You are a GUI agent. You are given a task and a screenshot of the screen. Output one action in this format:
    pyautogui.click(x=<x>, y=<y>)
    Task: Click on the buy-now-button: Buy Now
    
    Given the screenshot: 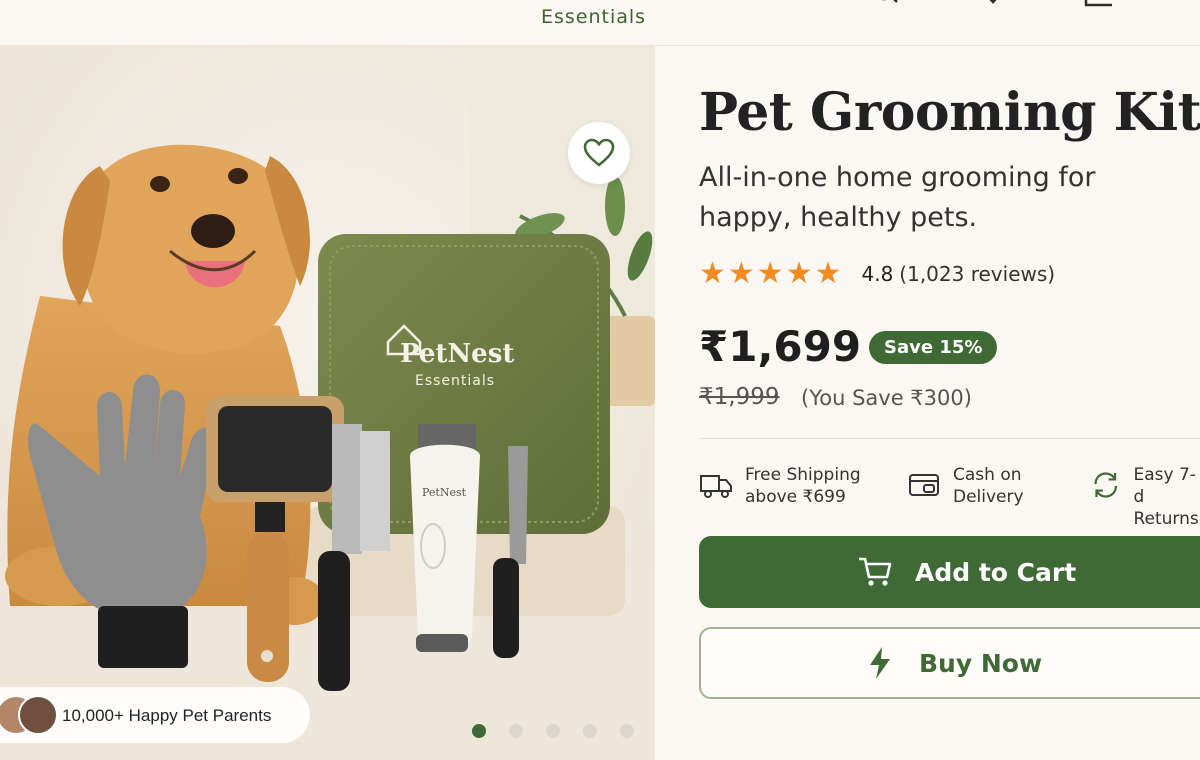 What is the action you would take?
    pyautogui.click(x=949, y=663)
    